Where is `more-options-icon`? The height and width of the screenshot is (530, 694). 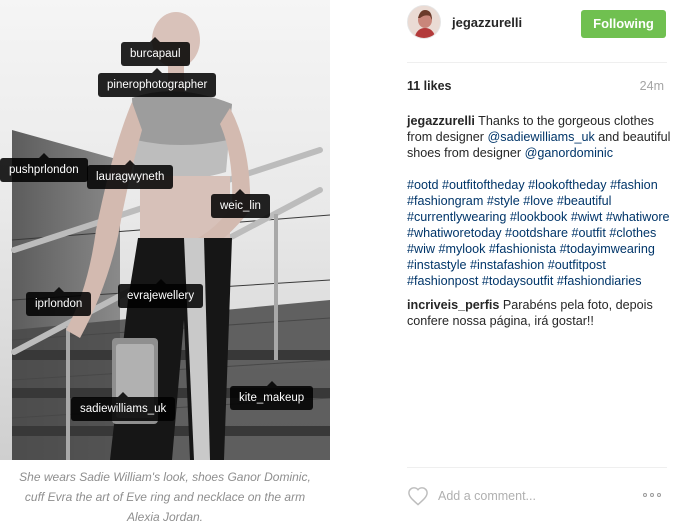
more-options-icon is located at coordinates (655, 495).